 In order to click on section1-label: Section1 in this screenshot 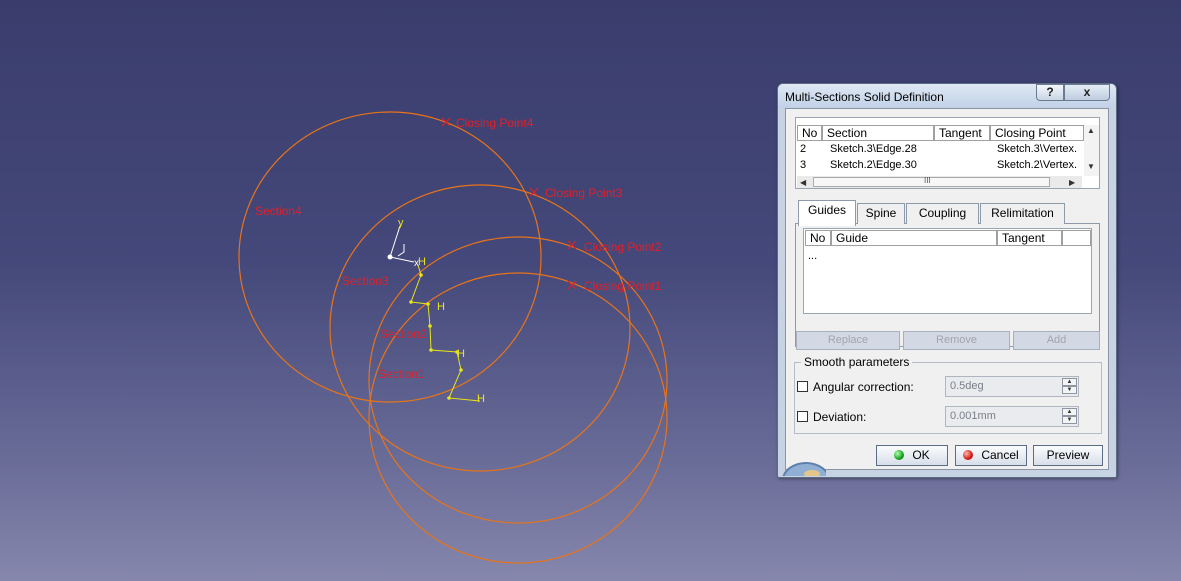, I will do `click(401, 374)`.